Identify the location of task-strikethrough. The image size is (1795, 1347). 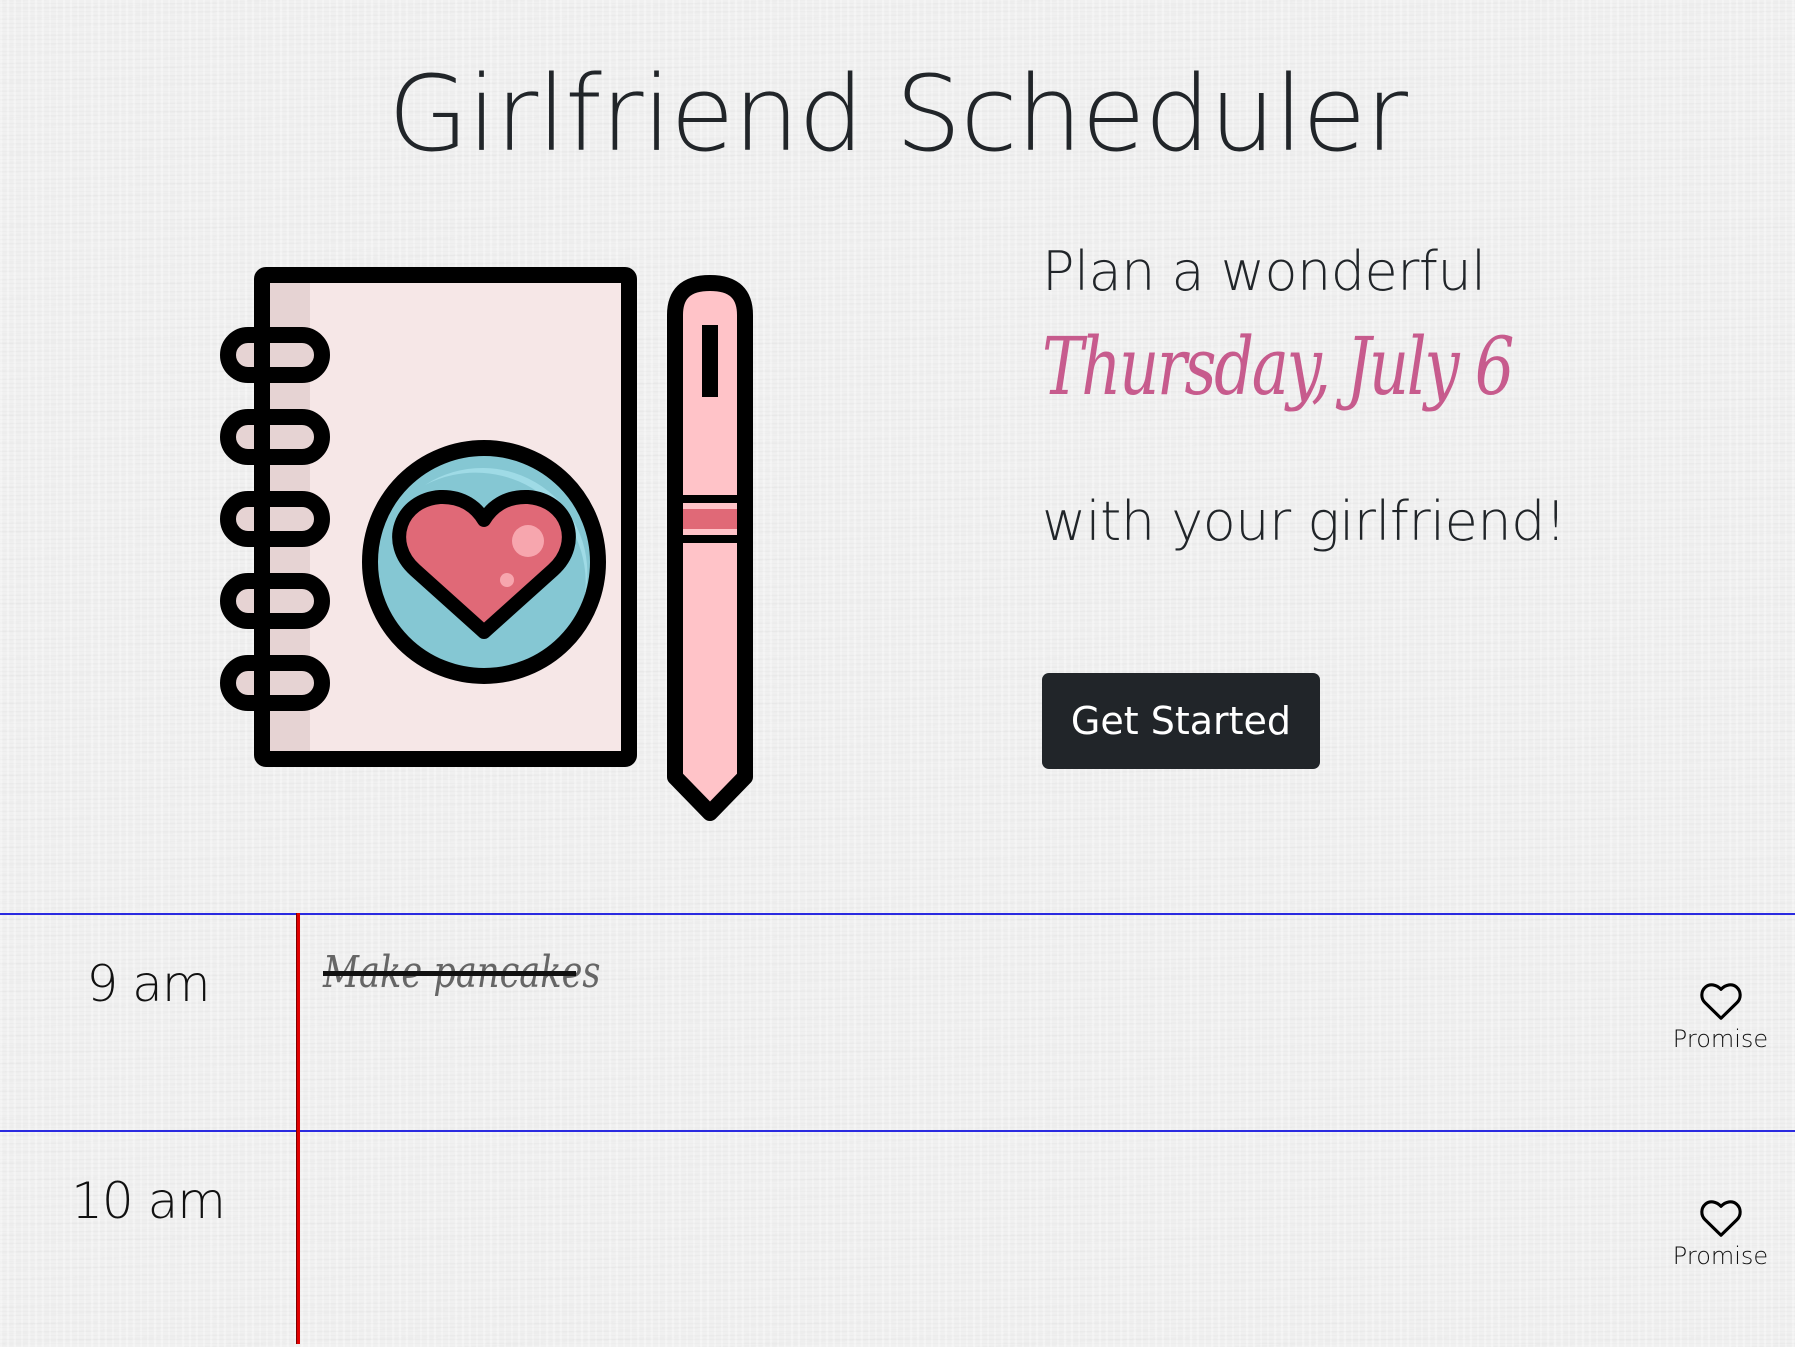
(449, 973).